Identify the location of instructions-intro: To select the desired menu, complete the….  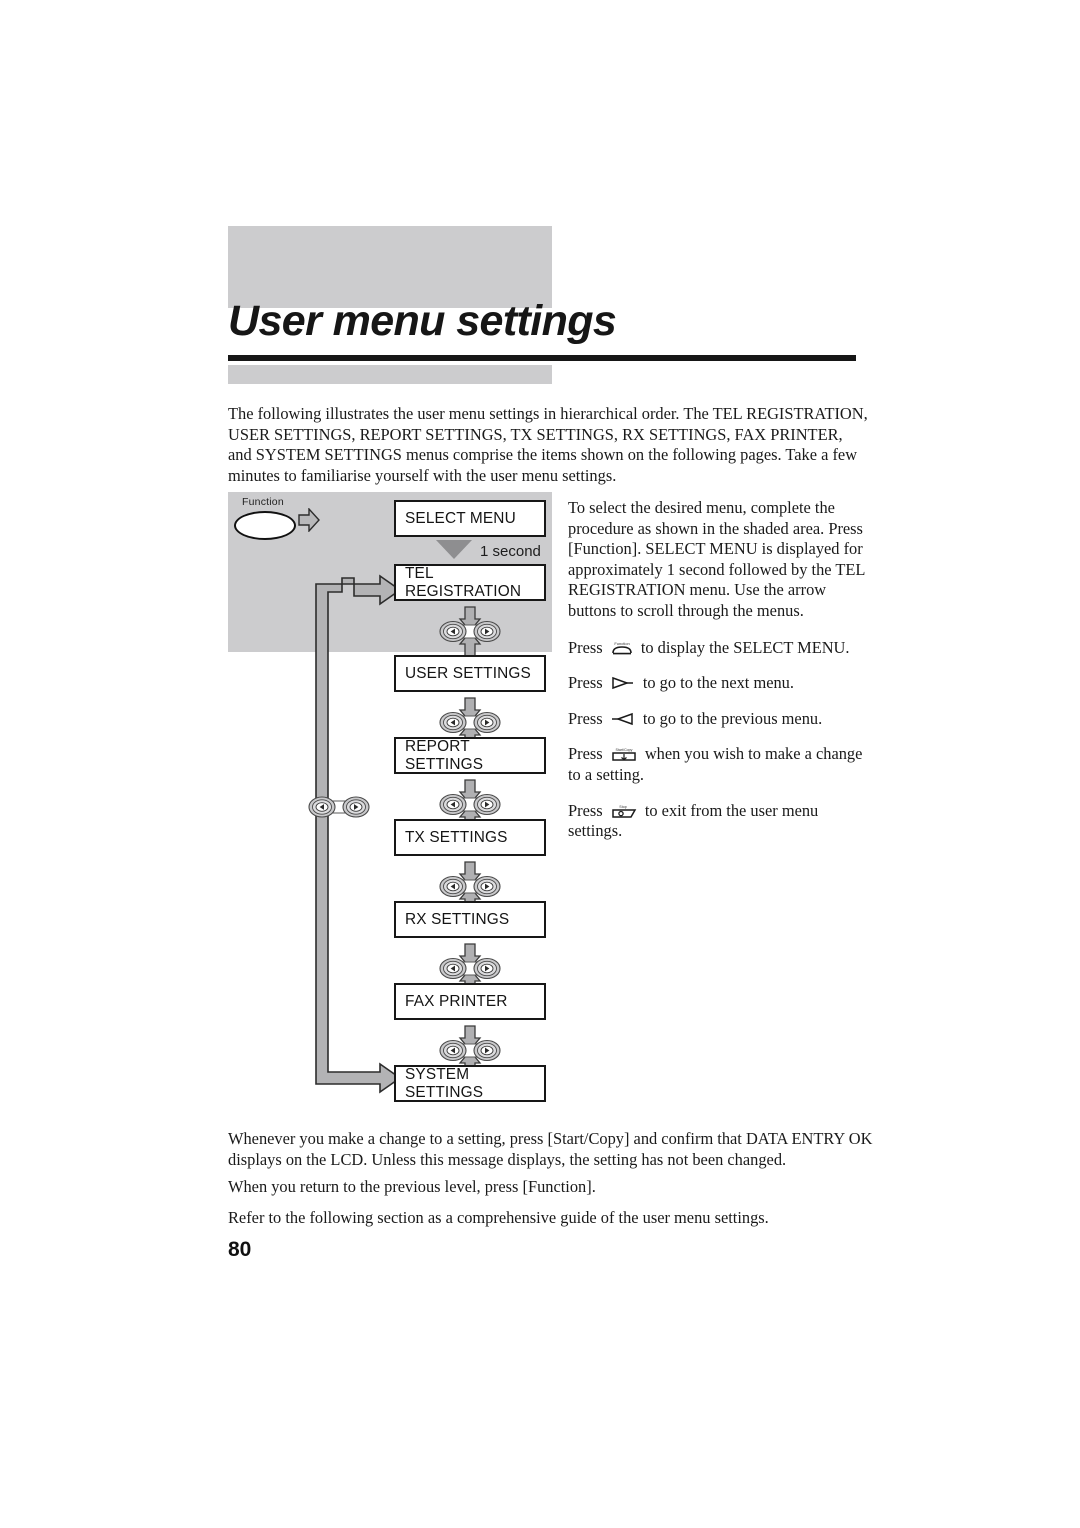
(716, 559).